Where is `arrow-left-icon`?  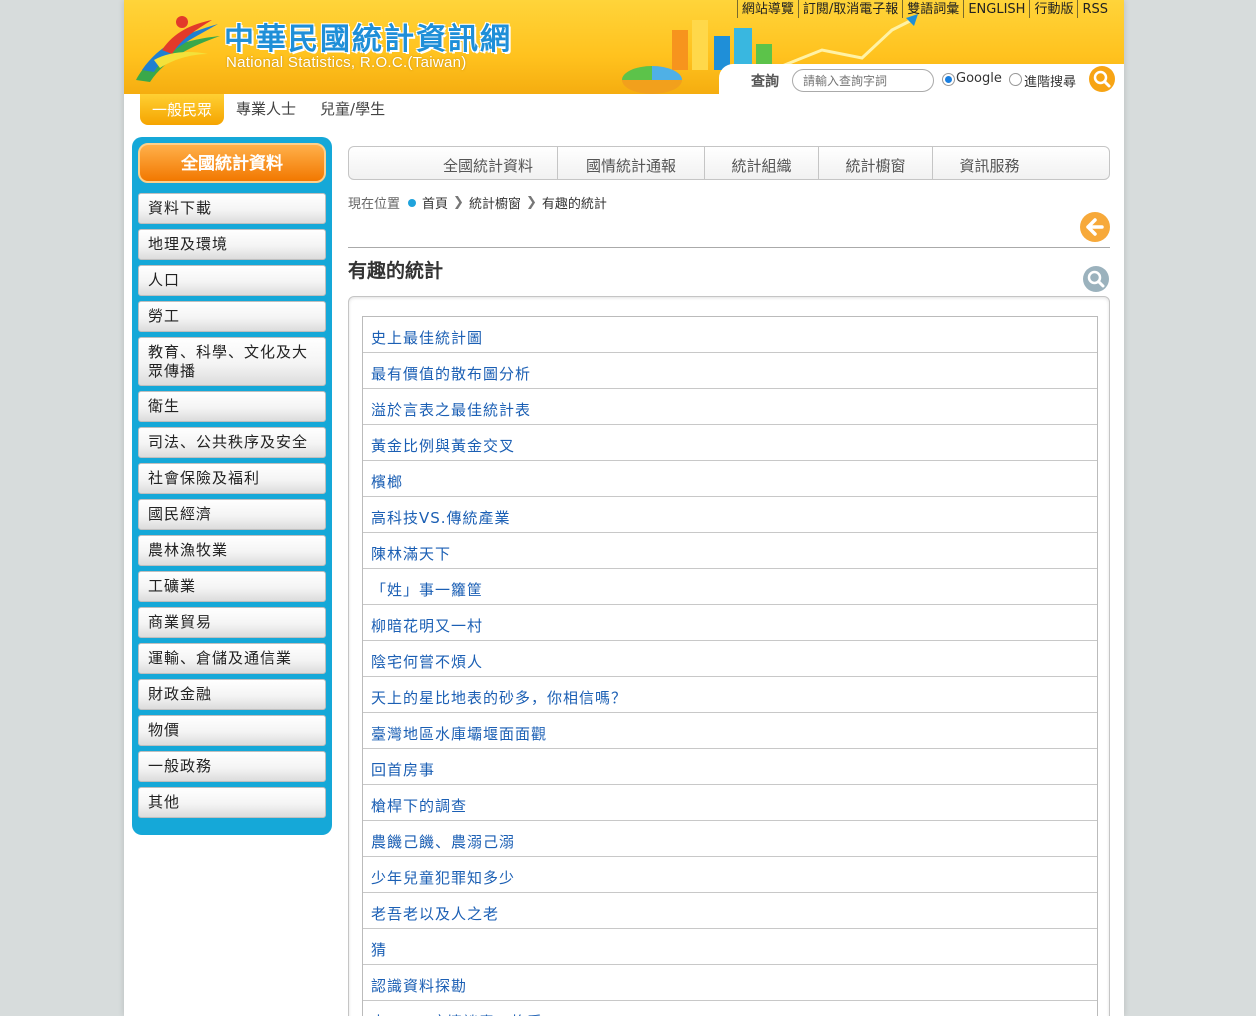 arrow-left-icon is located at coordinates (1095, 227).